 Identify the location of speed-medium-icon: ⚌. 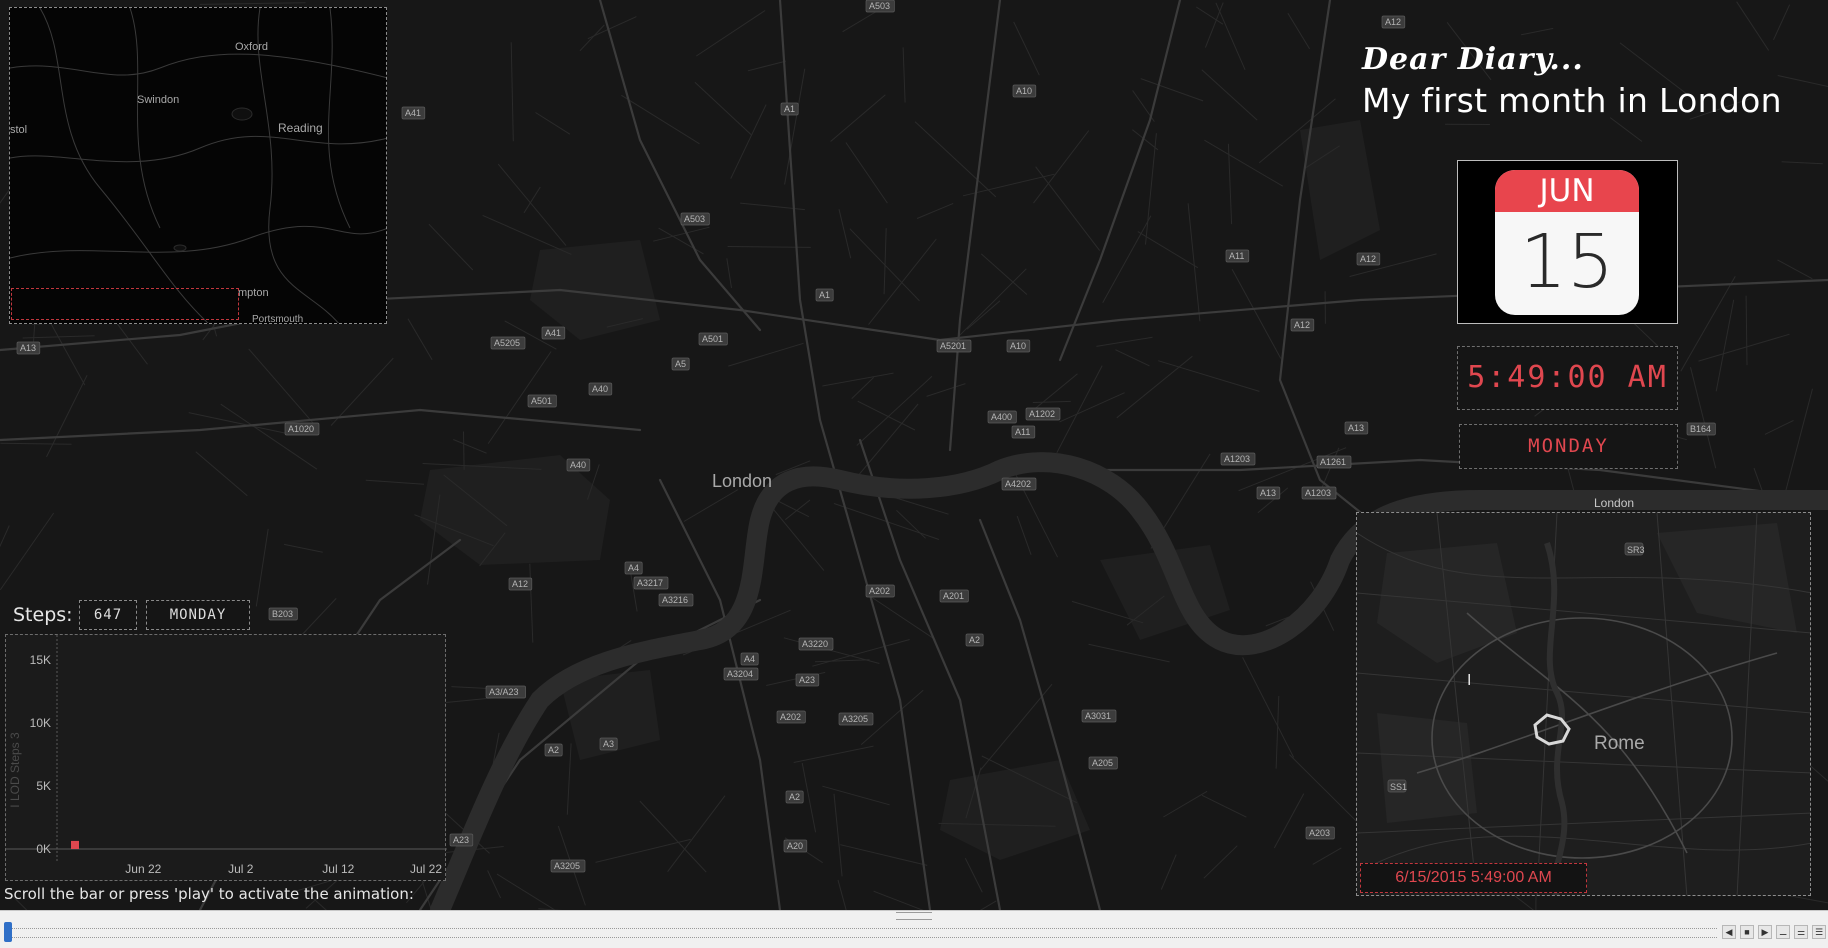
(1801, 932).